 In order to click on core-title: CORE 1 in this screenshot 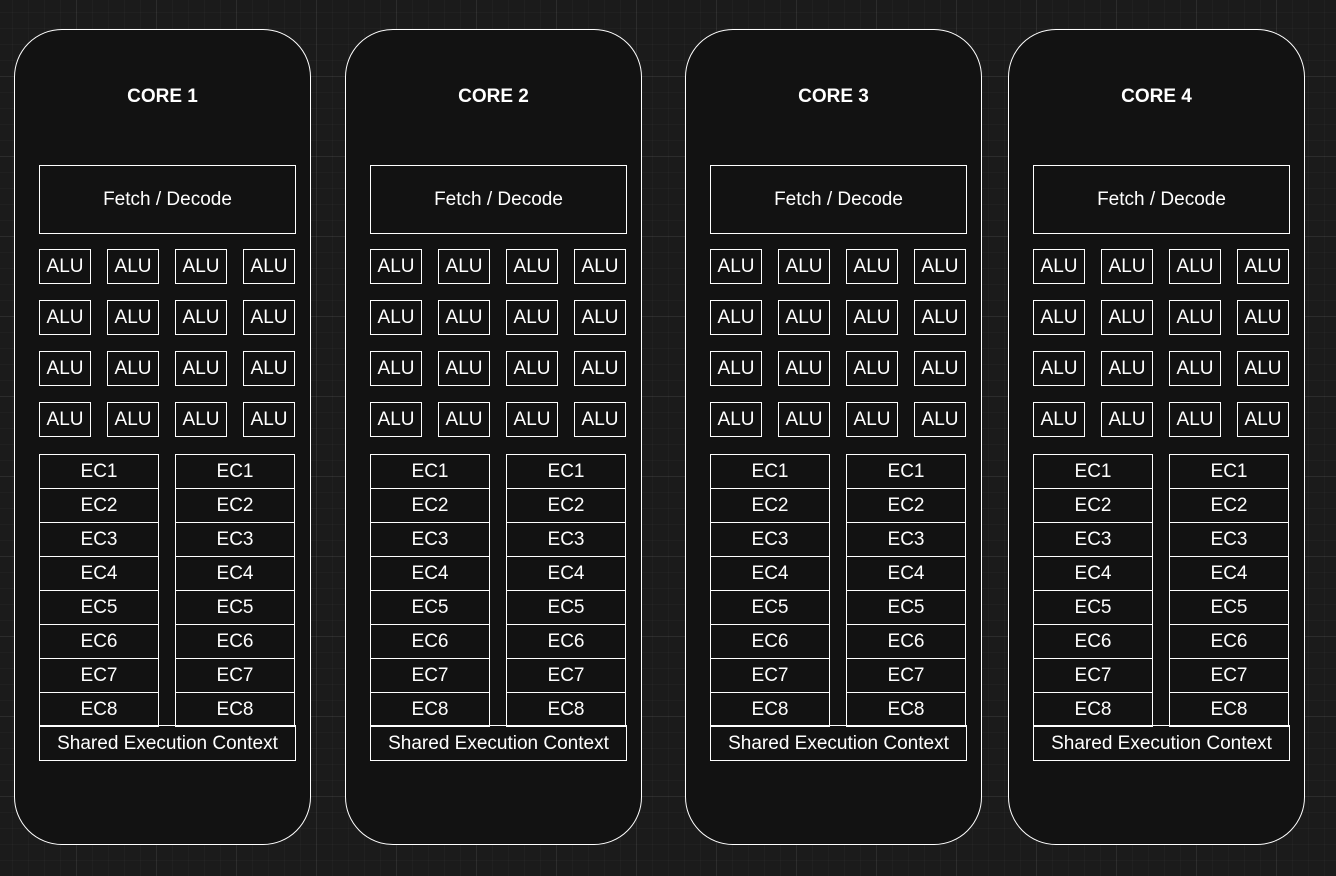, I will do `click(162, 96)`.